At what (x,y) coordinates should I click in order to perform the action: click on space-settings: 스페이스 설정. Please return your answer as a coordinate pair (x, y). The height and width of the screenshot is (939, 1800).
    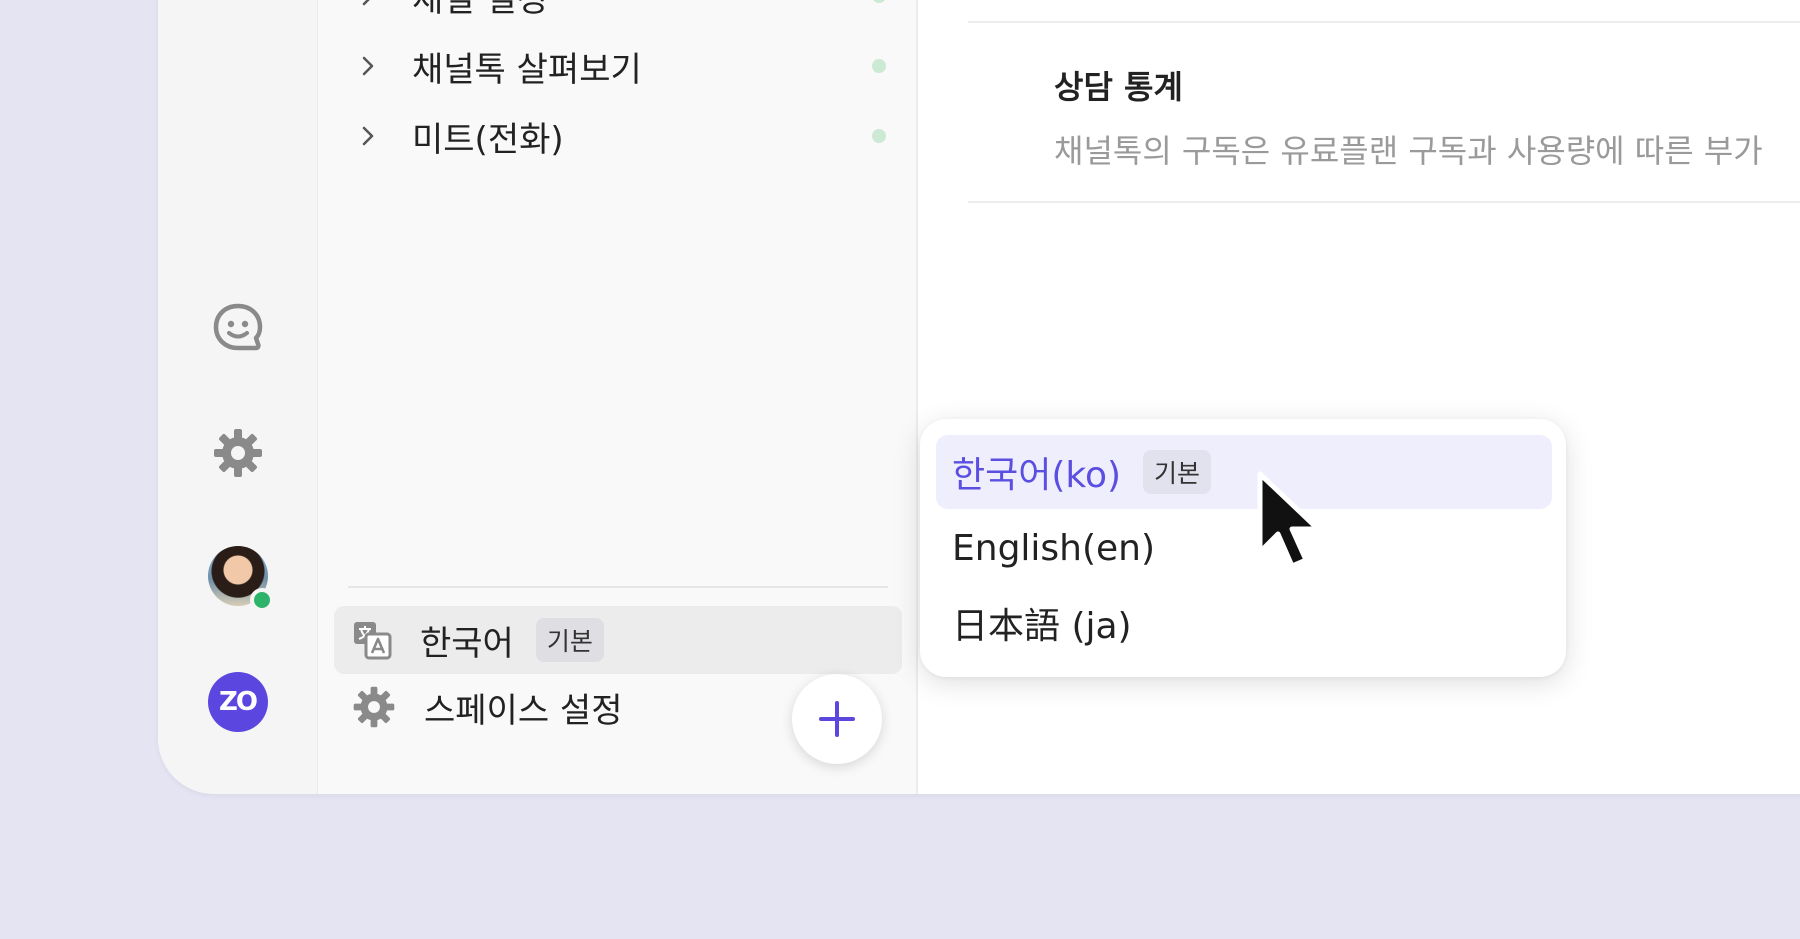
    Looking at the image, I should click on (487, 707).